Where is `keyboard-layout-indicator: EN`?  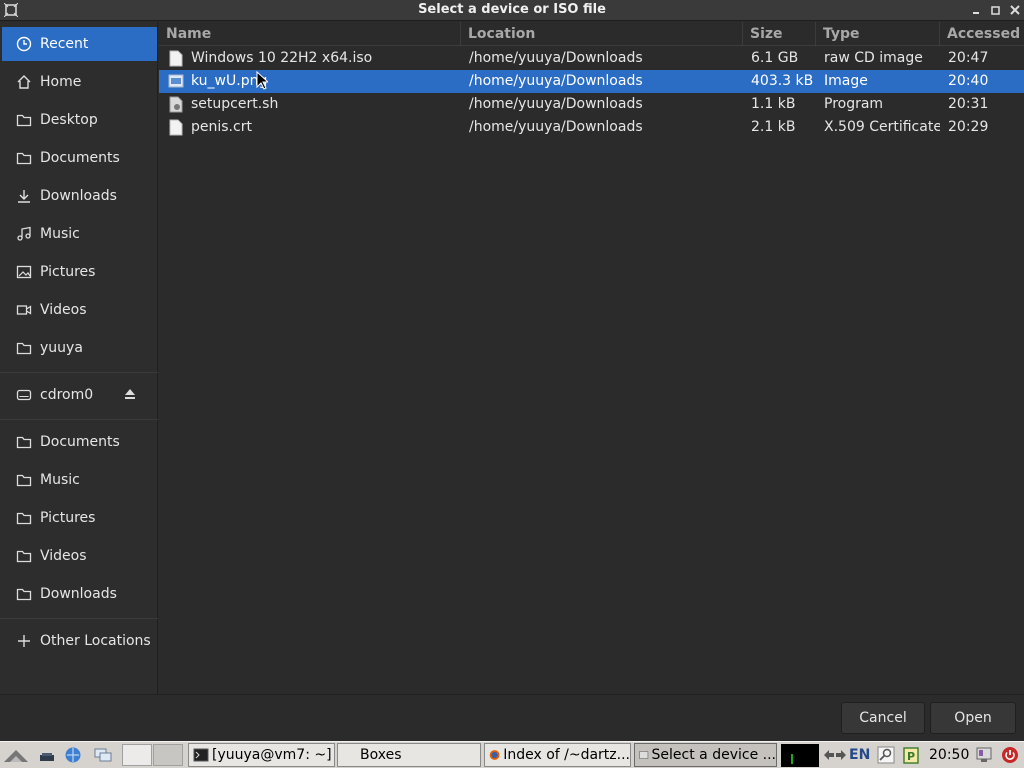 keyboard-layout-indicator: EN is located at coordinates (859, 755).